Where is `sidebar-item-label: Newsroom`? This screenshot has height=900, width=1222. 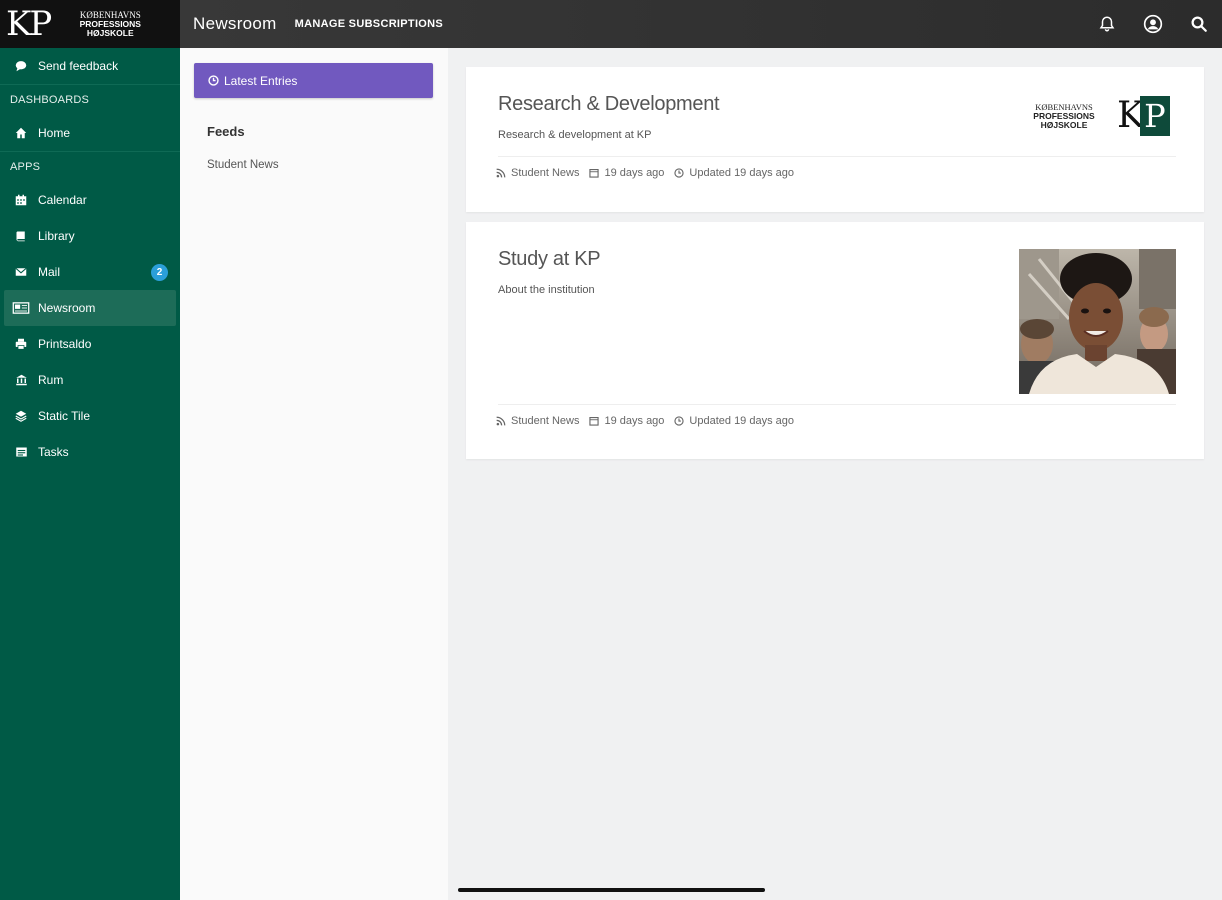
sidebar-item-label: Newsroom is located at coordinates (67, 308).